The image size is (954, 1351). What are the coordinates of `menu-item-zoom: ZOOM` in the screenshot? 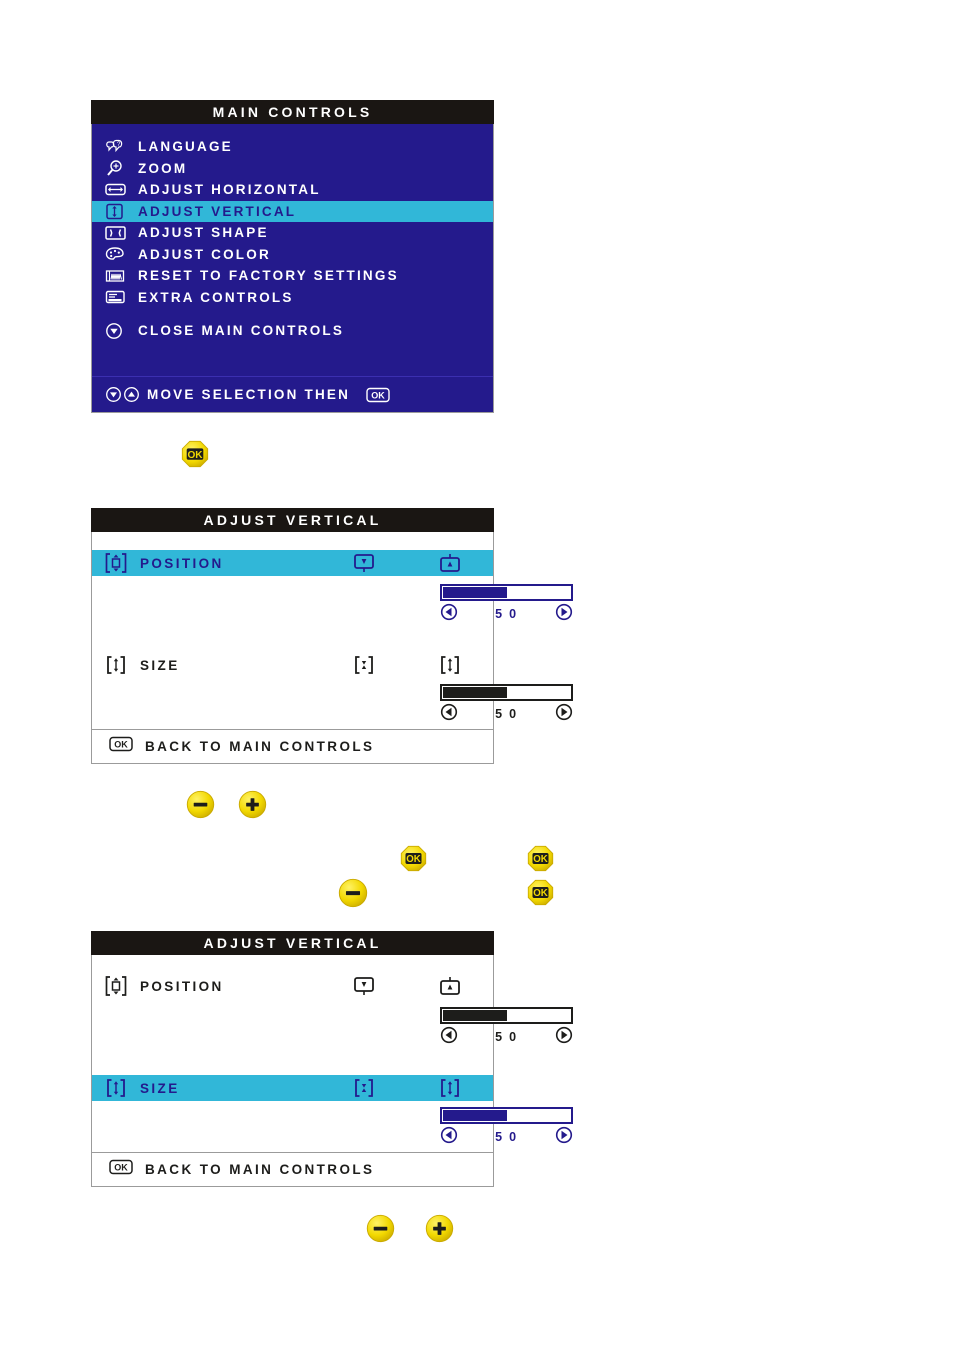 It's located at (292, 169).